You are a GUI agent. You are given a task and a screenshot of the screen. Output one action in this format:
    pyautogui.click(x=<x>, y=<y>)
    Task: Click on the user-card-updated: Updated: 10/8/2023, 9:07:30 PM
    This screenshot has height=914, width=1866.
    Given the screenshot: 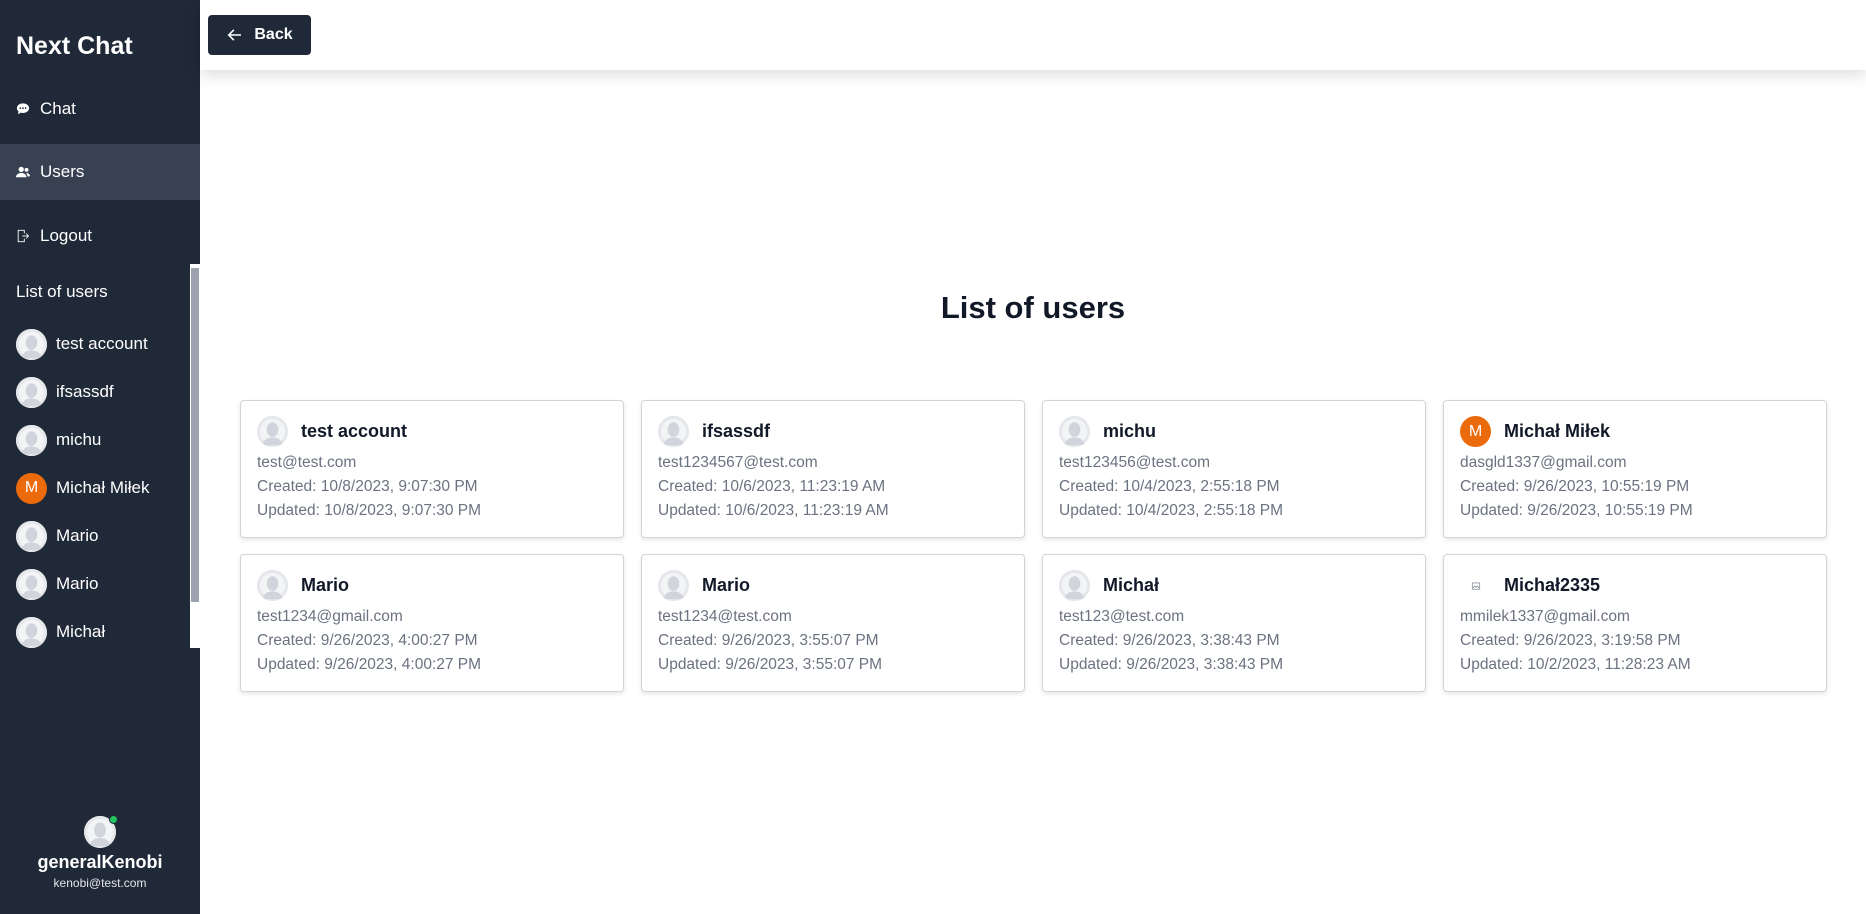 What is the action you would take?
    pyautogui.click(x=369, y=510)
    